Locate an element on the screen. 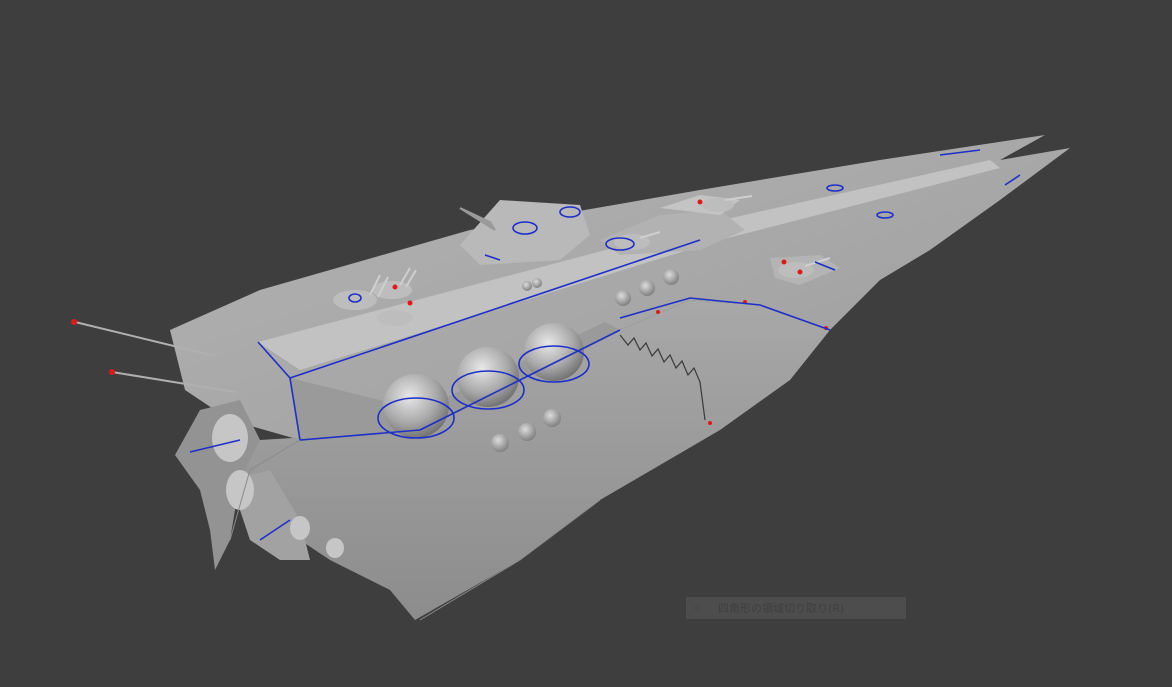 The height and width of the screenshot is (687, 1172). status-hint: 四角形の領域切り取り(R) is located at coordinates (796, 608).